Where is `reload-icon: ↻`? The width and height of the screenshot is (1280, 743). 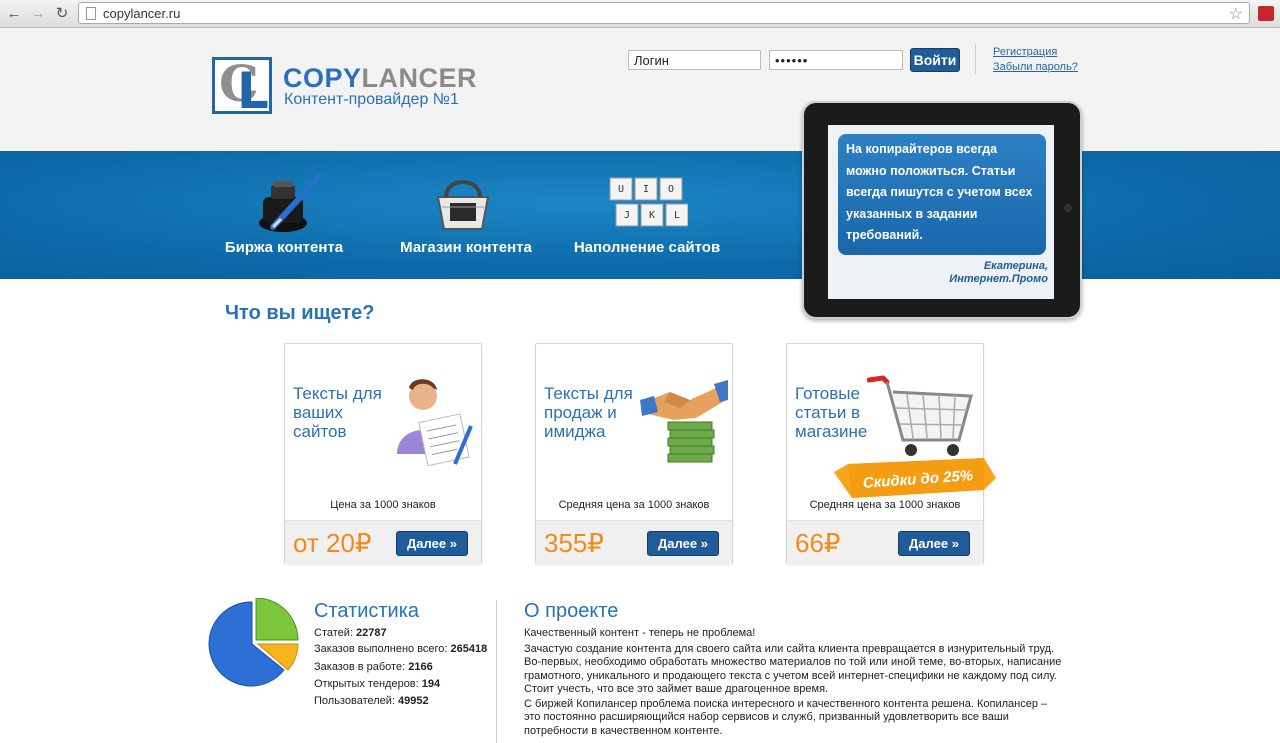
reload-icon: ↻ is located at coordinates (62, 14).